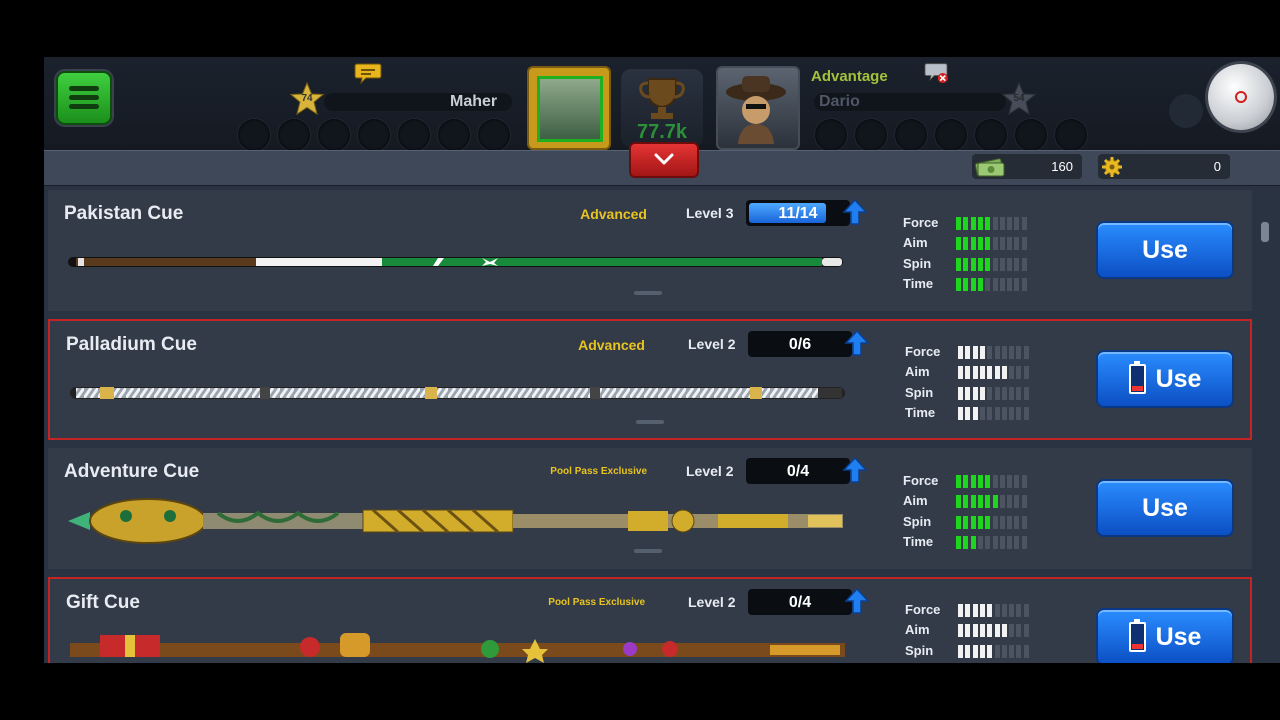 The width and height of the screenshot is (1280, 720). What do you see at coordinates (710, 213) in the screenshot?
I see `cue-level: Level 3` at bounding box center [710, 213].